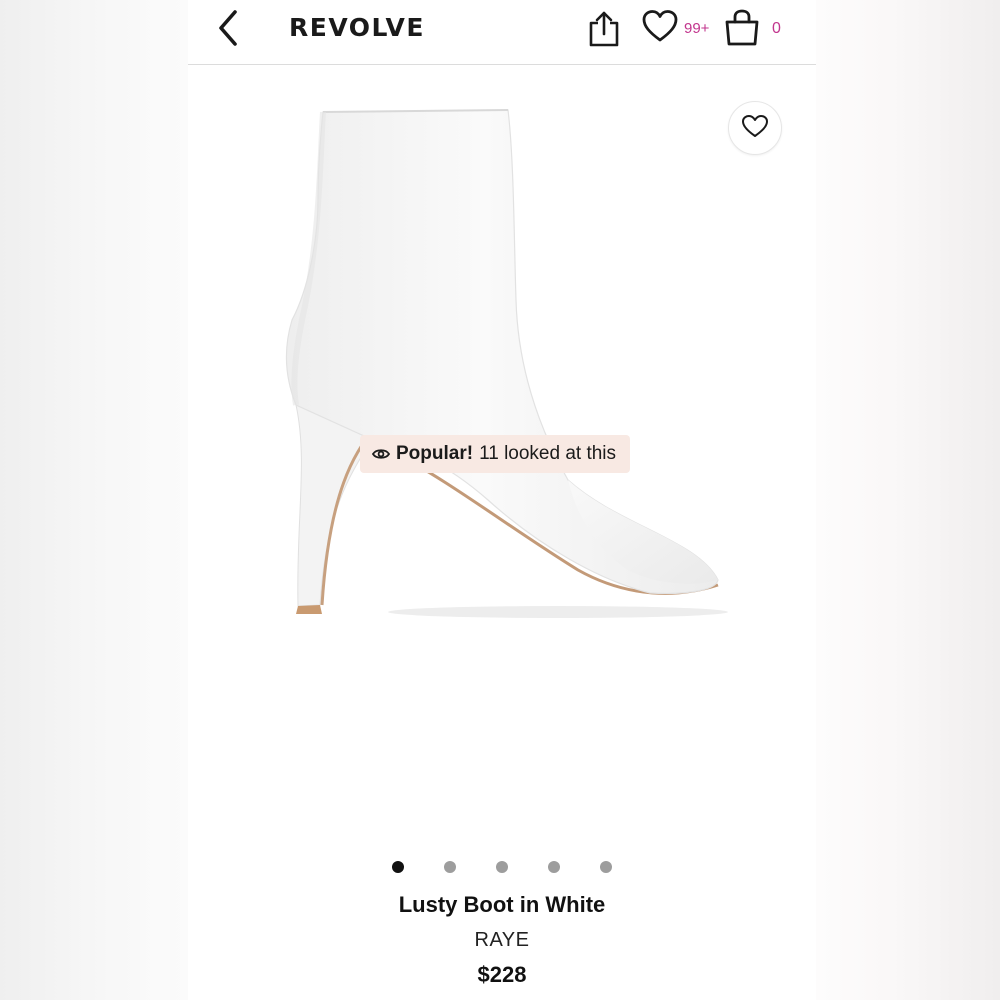  I want to click on image-carousel-dots, so click(502, 867).